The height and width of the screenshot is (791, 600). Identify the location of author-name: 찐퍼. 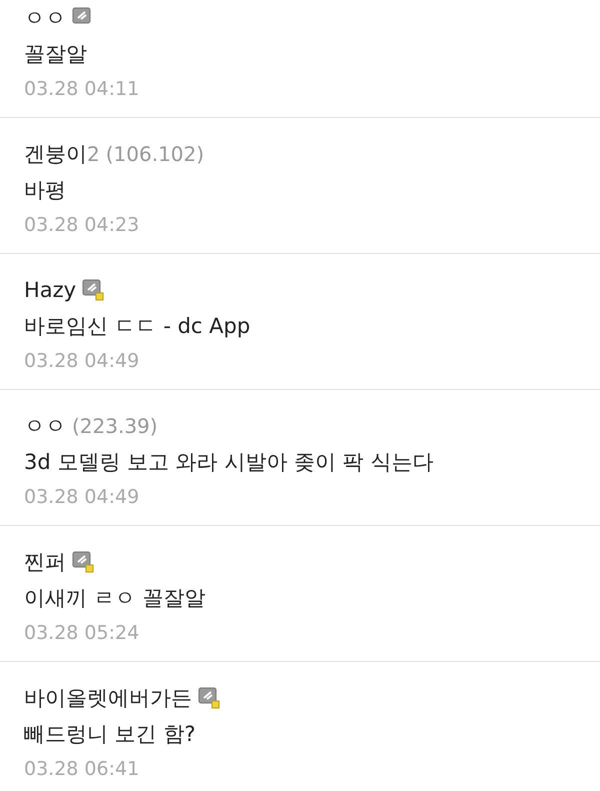
(45, 562).